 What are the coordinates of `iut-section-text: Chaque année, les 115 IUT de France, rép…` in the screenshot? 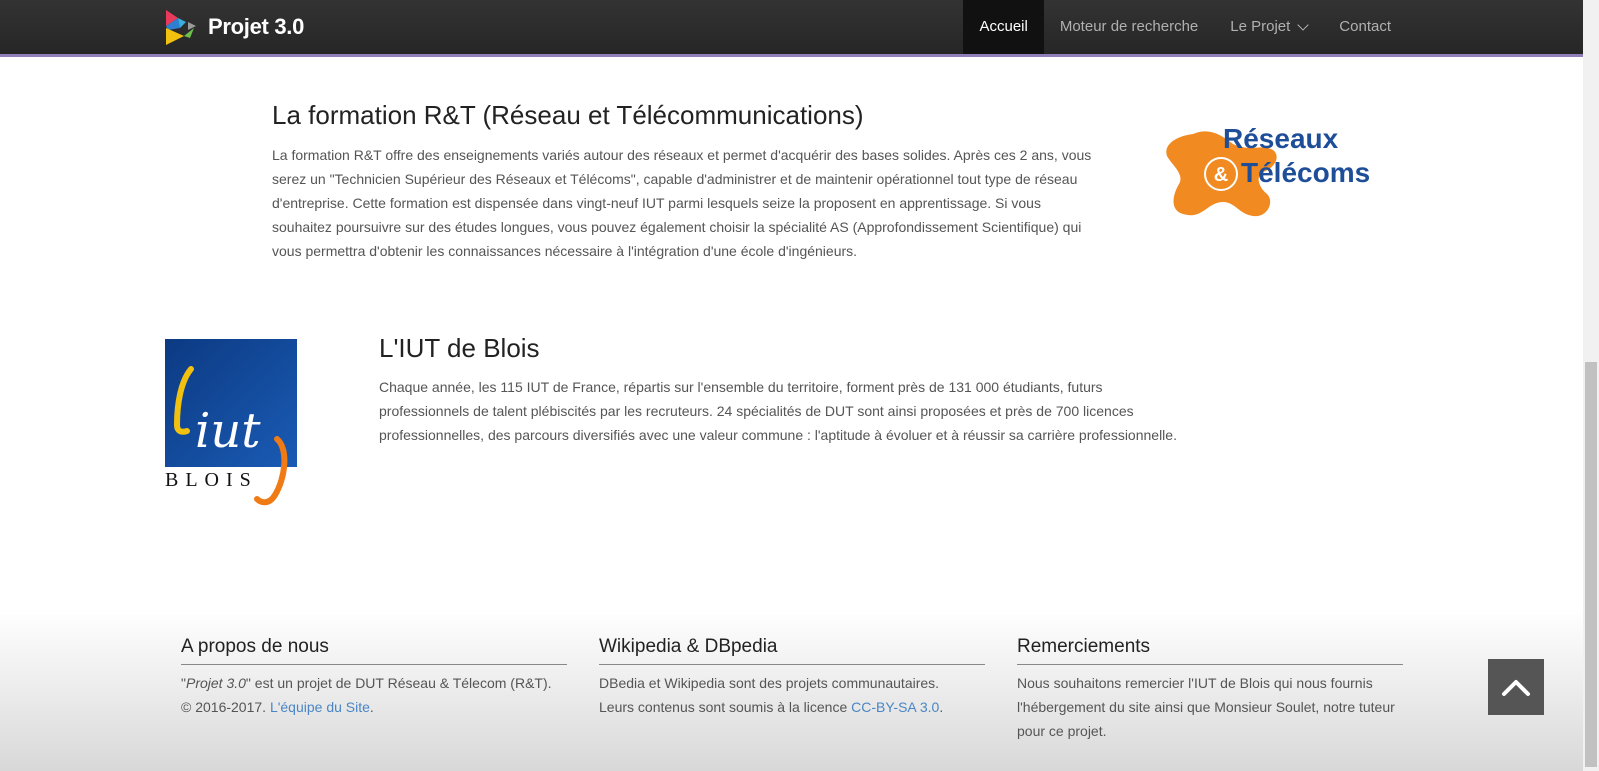 It's located at (778, 411).